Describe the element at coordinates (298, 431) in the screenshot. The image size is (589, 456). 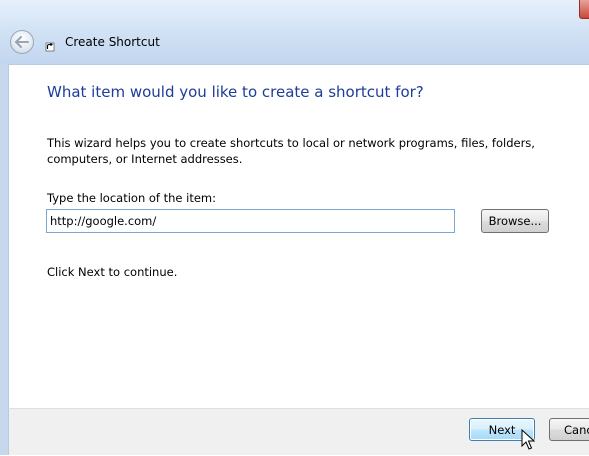
I see `button-bar: Next Cancel` at that location.